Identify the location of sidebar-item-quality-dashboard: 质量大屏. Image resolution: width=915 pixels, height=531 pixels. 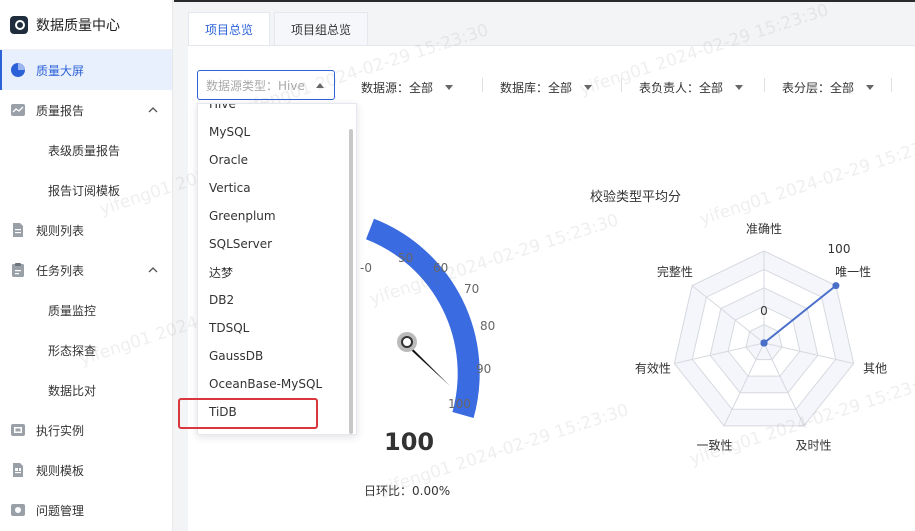
(86, 70).